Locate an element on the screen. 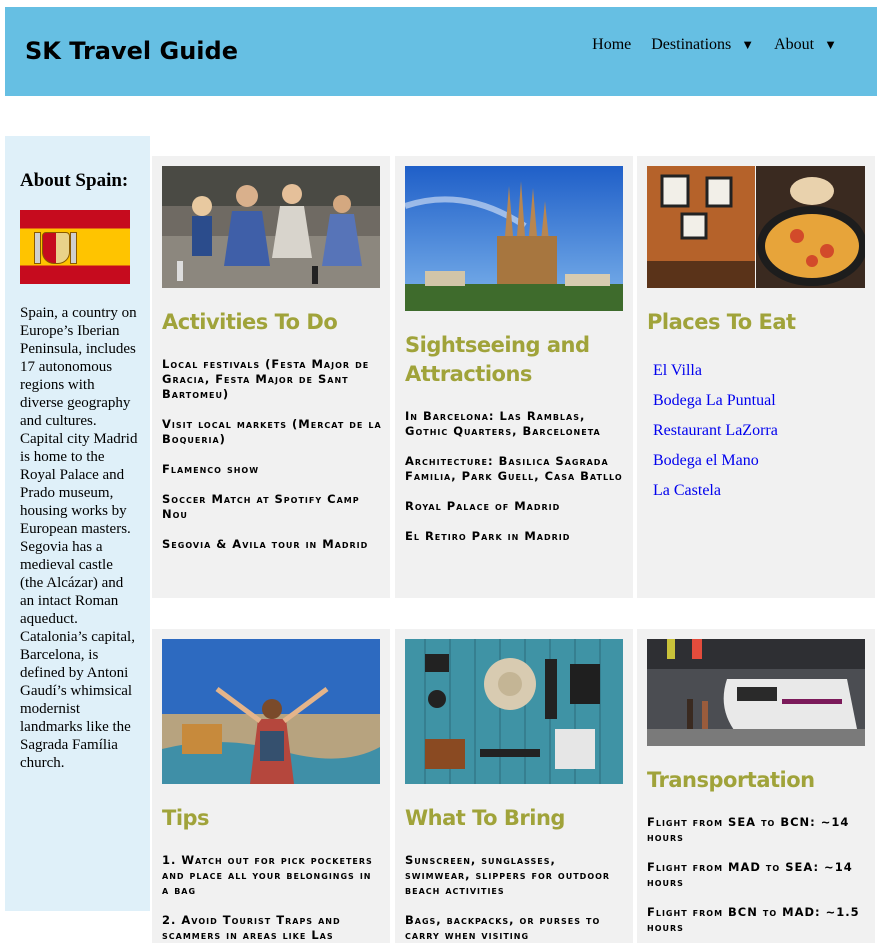 The height and width of the screenshot is (943, 887). list-item: Restaurant LaZorra is located at coordinates (757, 431).